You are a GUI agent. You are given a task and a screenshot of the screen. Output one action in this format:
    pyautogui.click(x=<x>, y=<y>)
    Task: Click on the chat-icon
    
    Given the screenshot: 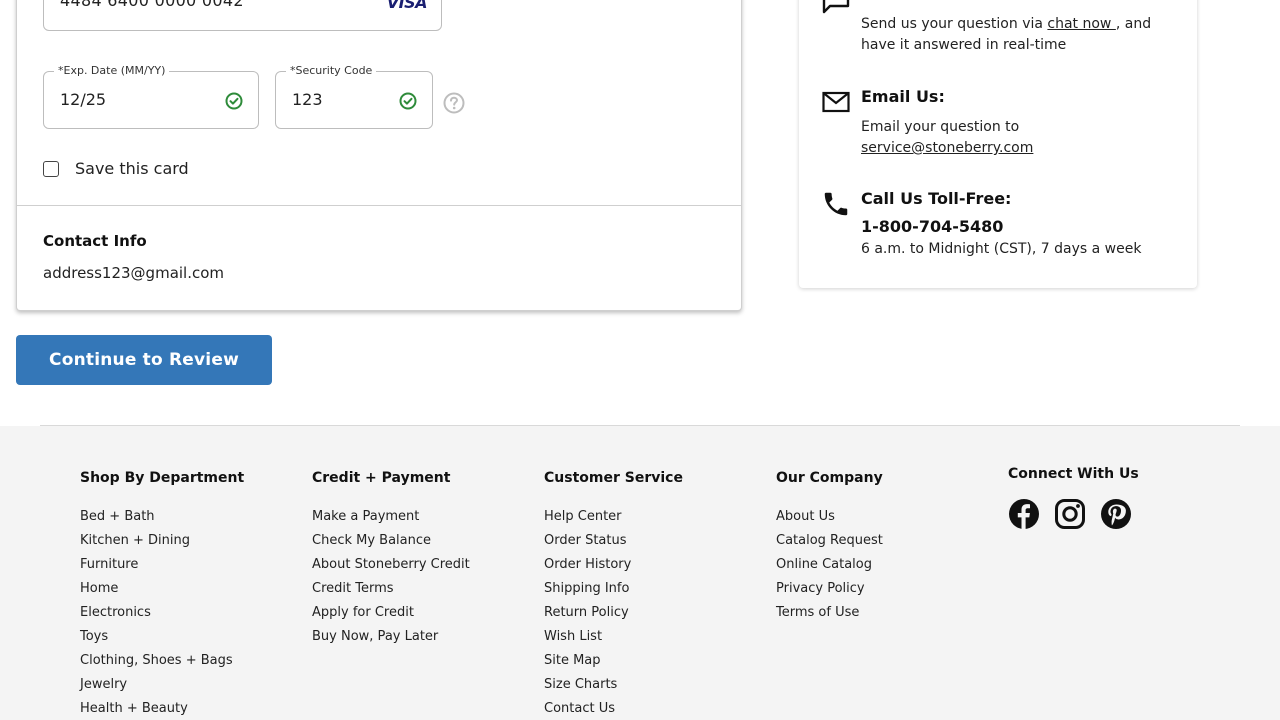 What is the action you would take?
    pyautogui.click(x=836, y=7)
    